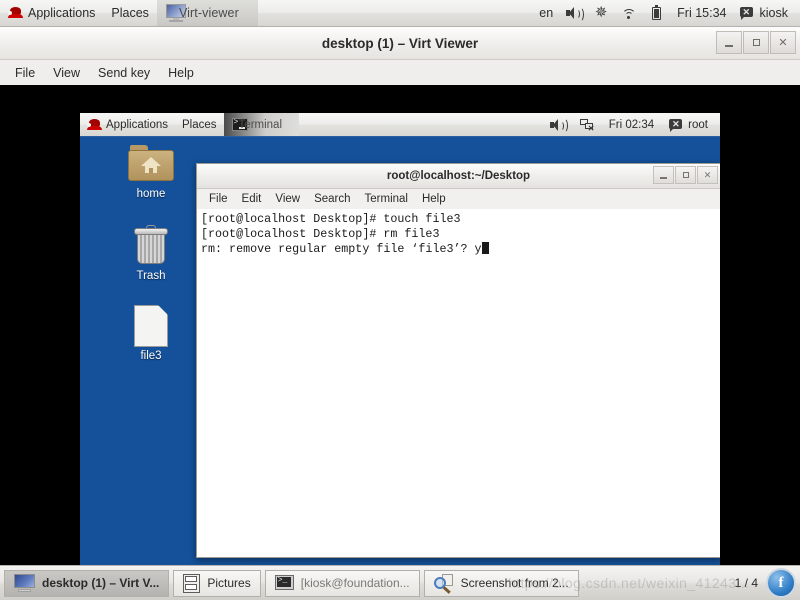  What do you see at coordinates (332, 199) in the screenshot?
I see `terminal-menu-search: Search` at bounding box center [332, 199].